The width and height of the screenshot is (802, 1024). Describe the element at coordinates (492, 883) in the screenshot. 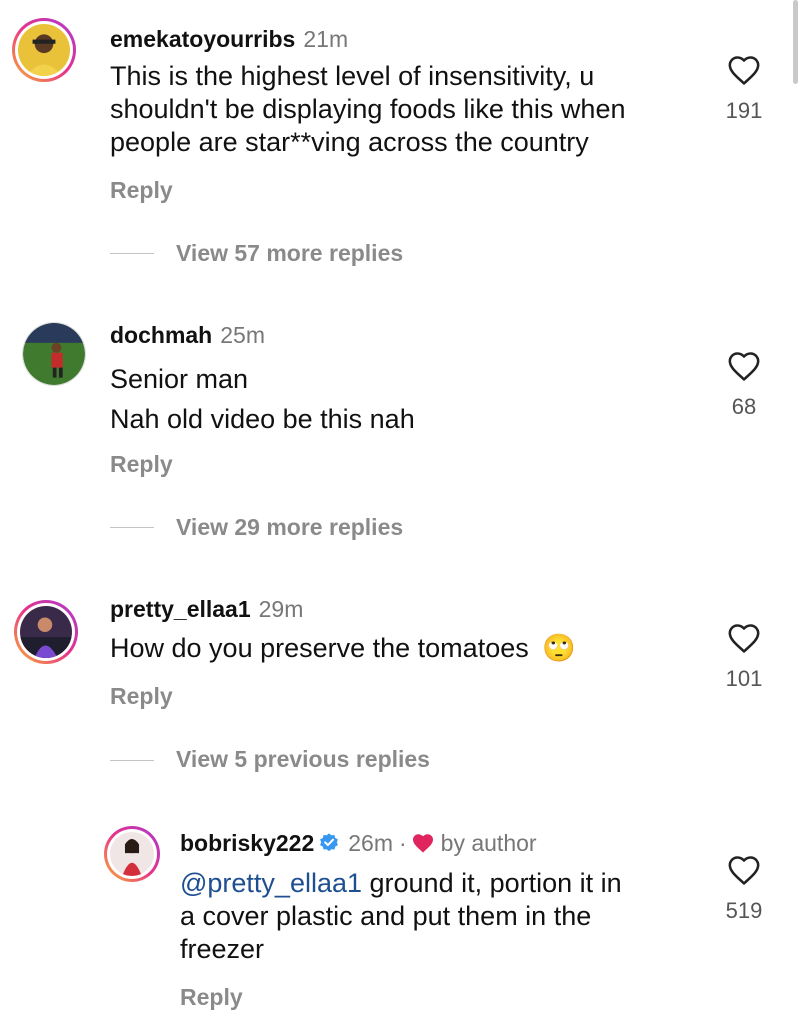

I see `comment-line: ground it, portion it in` at that location.